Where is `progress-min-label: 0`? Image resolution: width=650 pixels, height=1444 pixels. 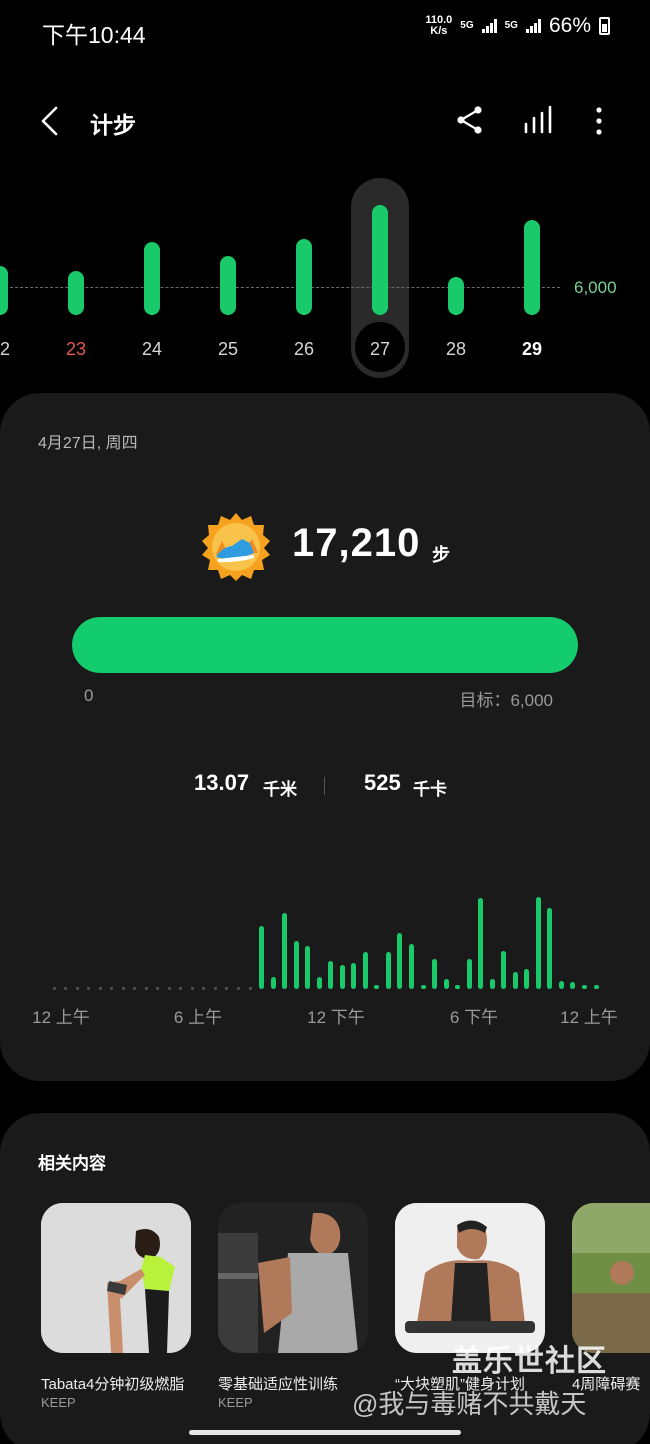
progress-min-label: 0 is located at coordinates (89, 695).